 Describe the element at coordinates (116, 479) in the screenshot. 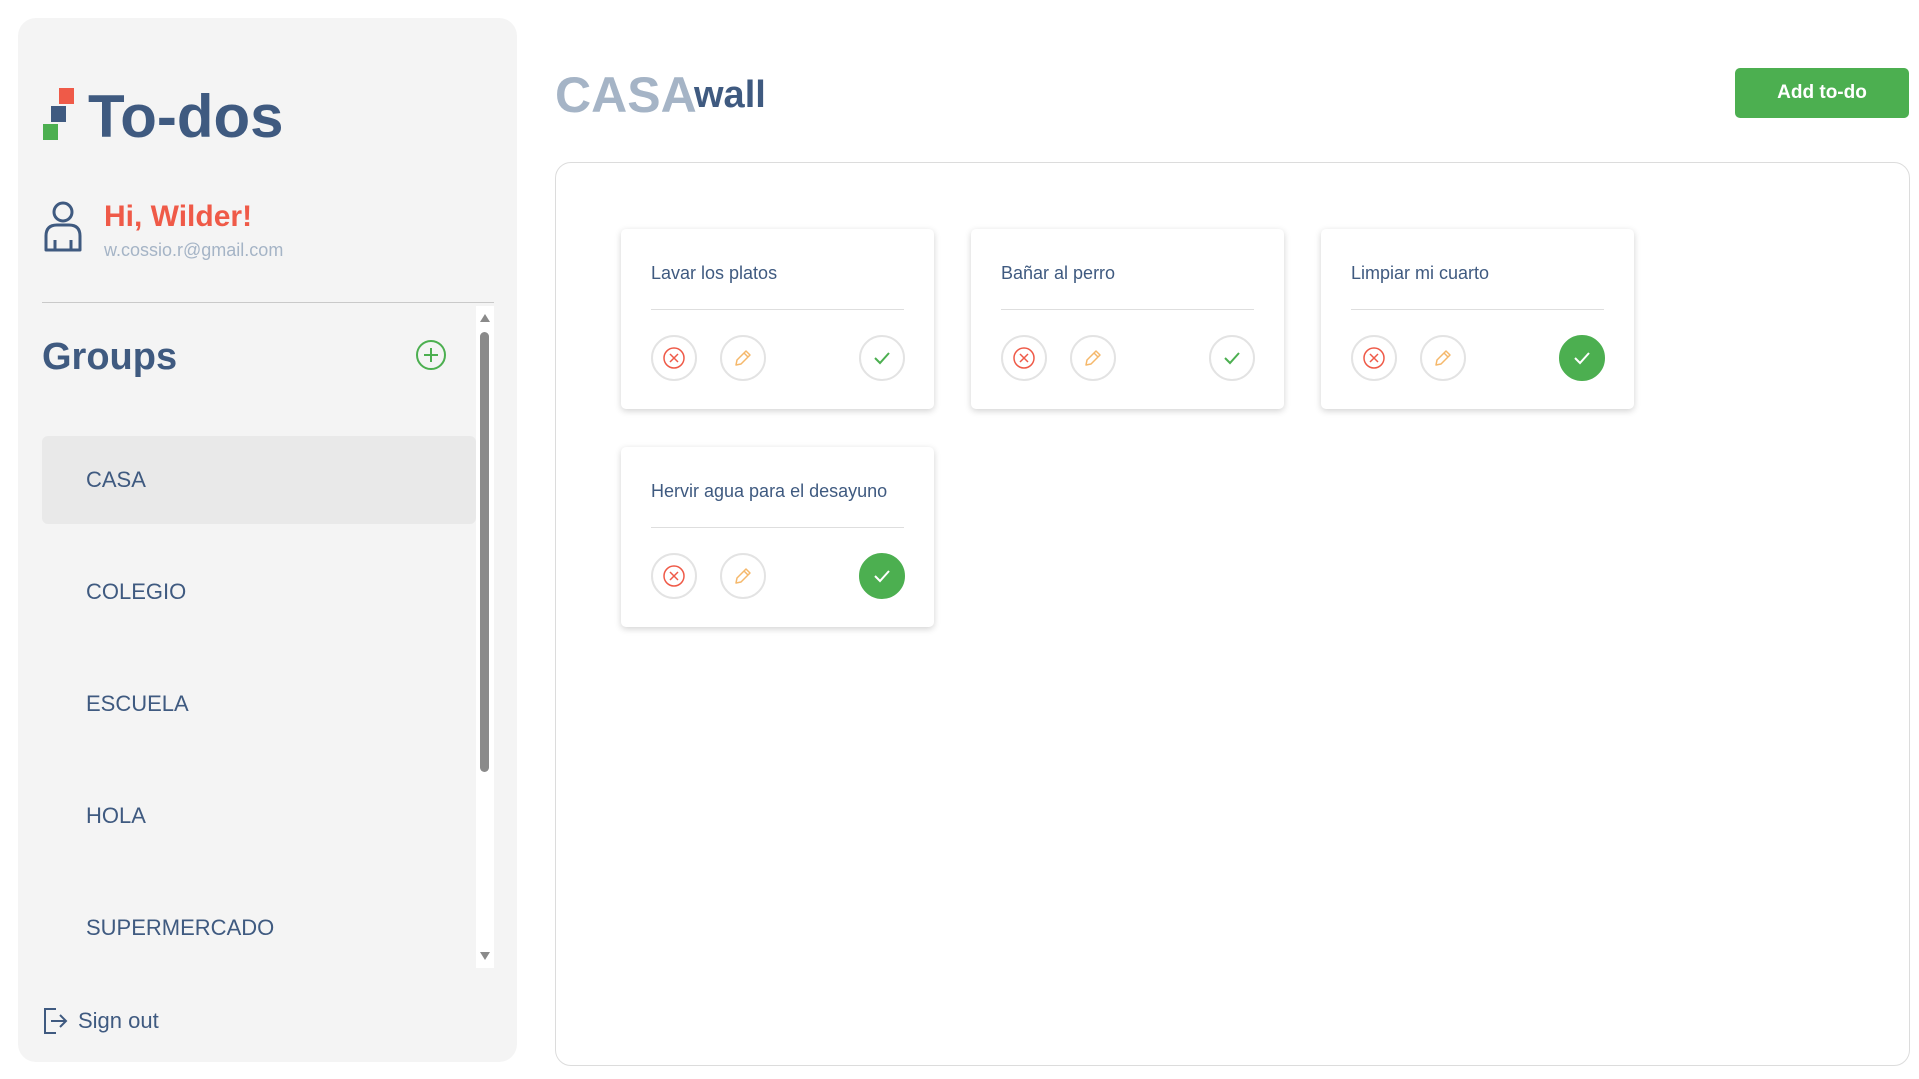

I see `group-label: CASA` at that location.